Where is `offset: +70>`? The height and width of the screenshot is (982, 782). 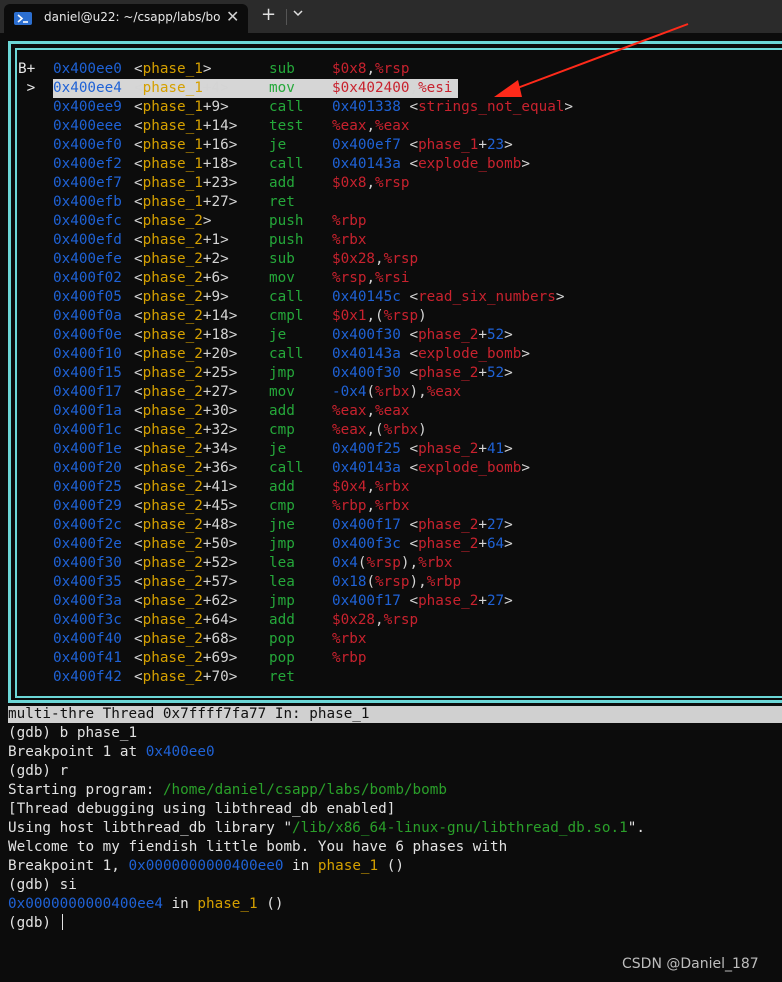 offset: +70> is located at coordinates (220, 677).